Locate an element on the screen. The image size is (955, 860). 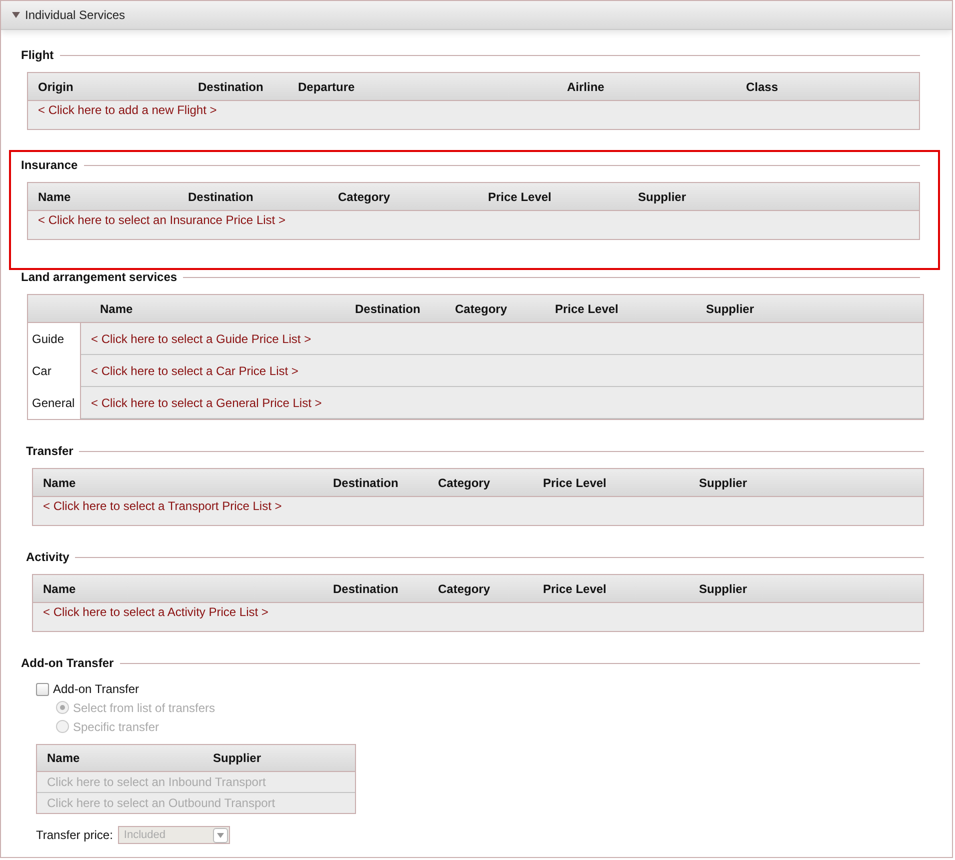
row-label: Car is located at coordinates (41, 371).